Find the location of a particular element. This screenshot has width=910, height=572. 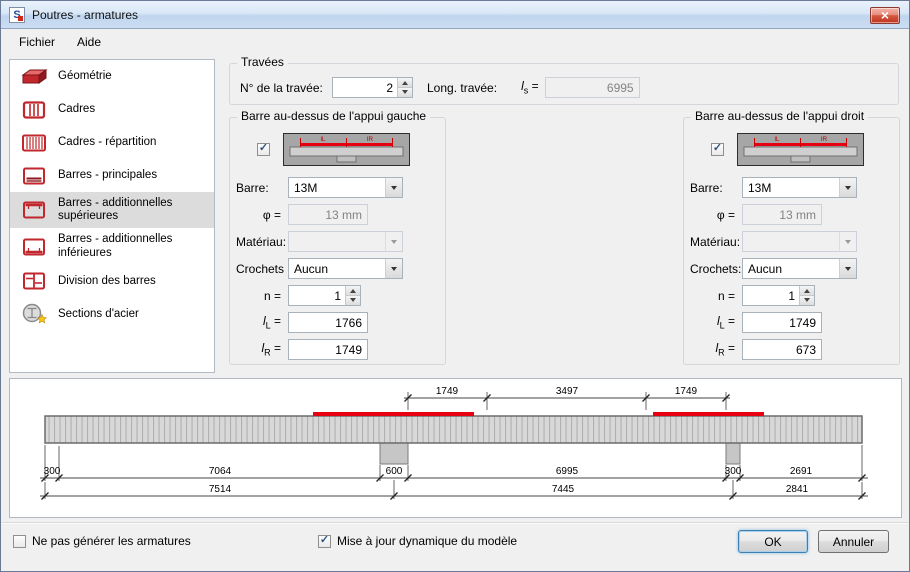

main-bars-icon is located at coordinates (34, 175).